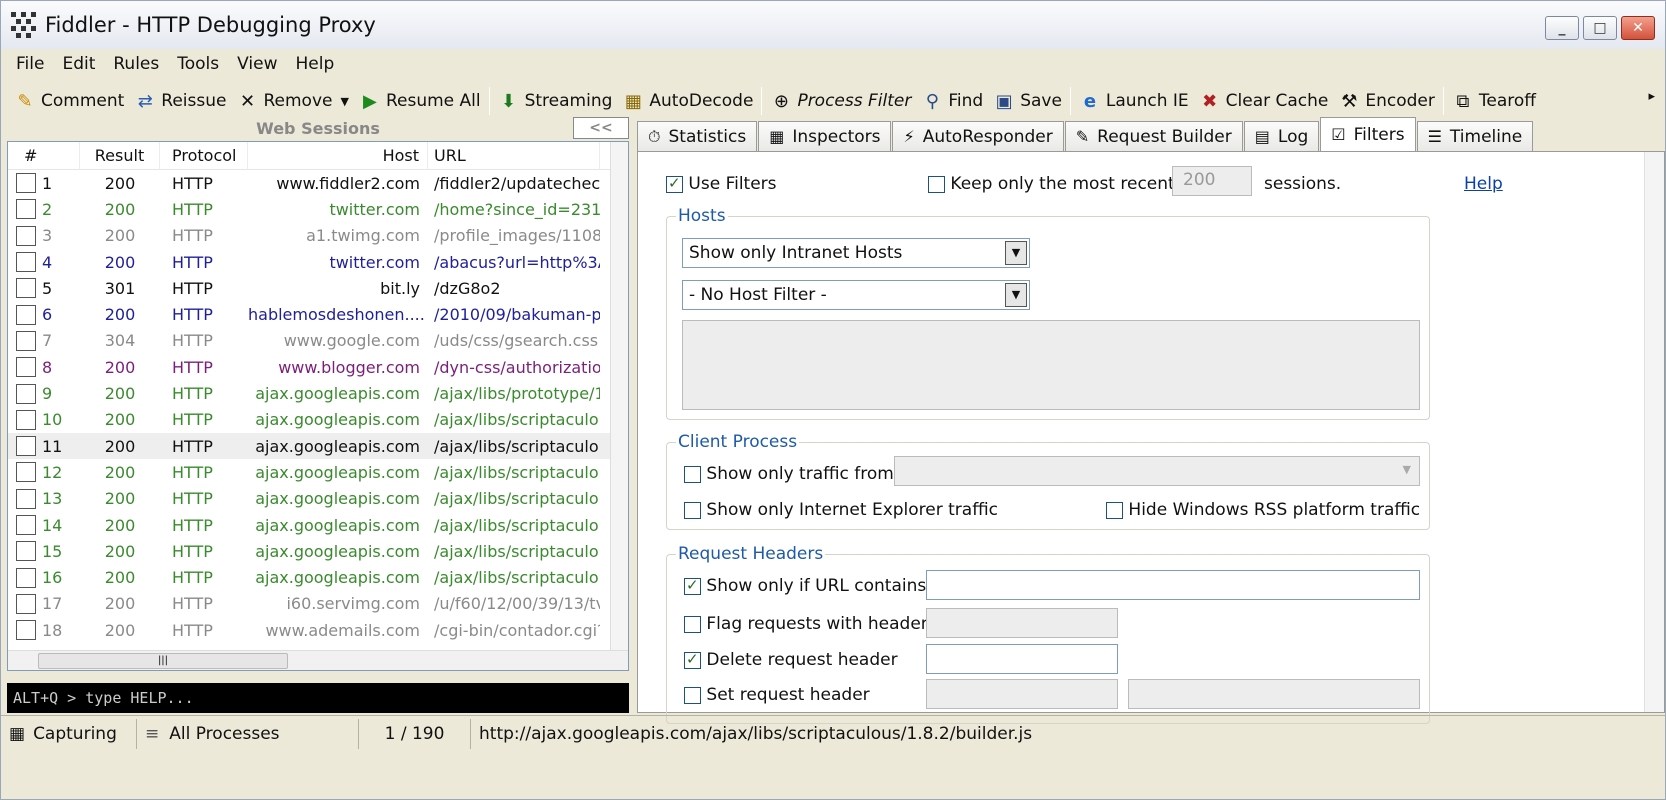 This screenshot has width=1666, height=800. What do you see at coordinates (44, 156) in the screenshot?
I see `column-header-number: #` at bounding box center [44, 156].